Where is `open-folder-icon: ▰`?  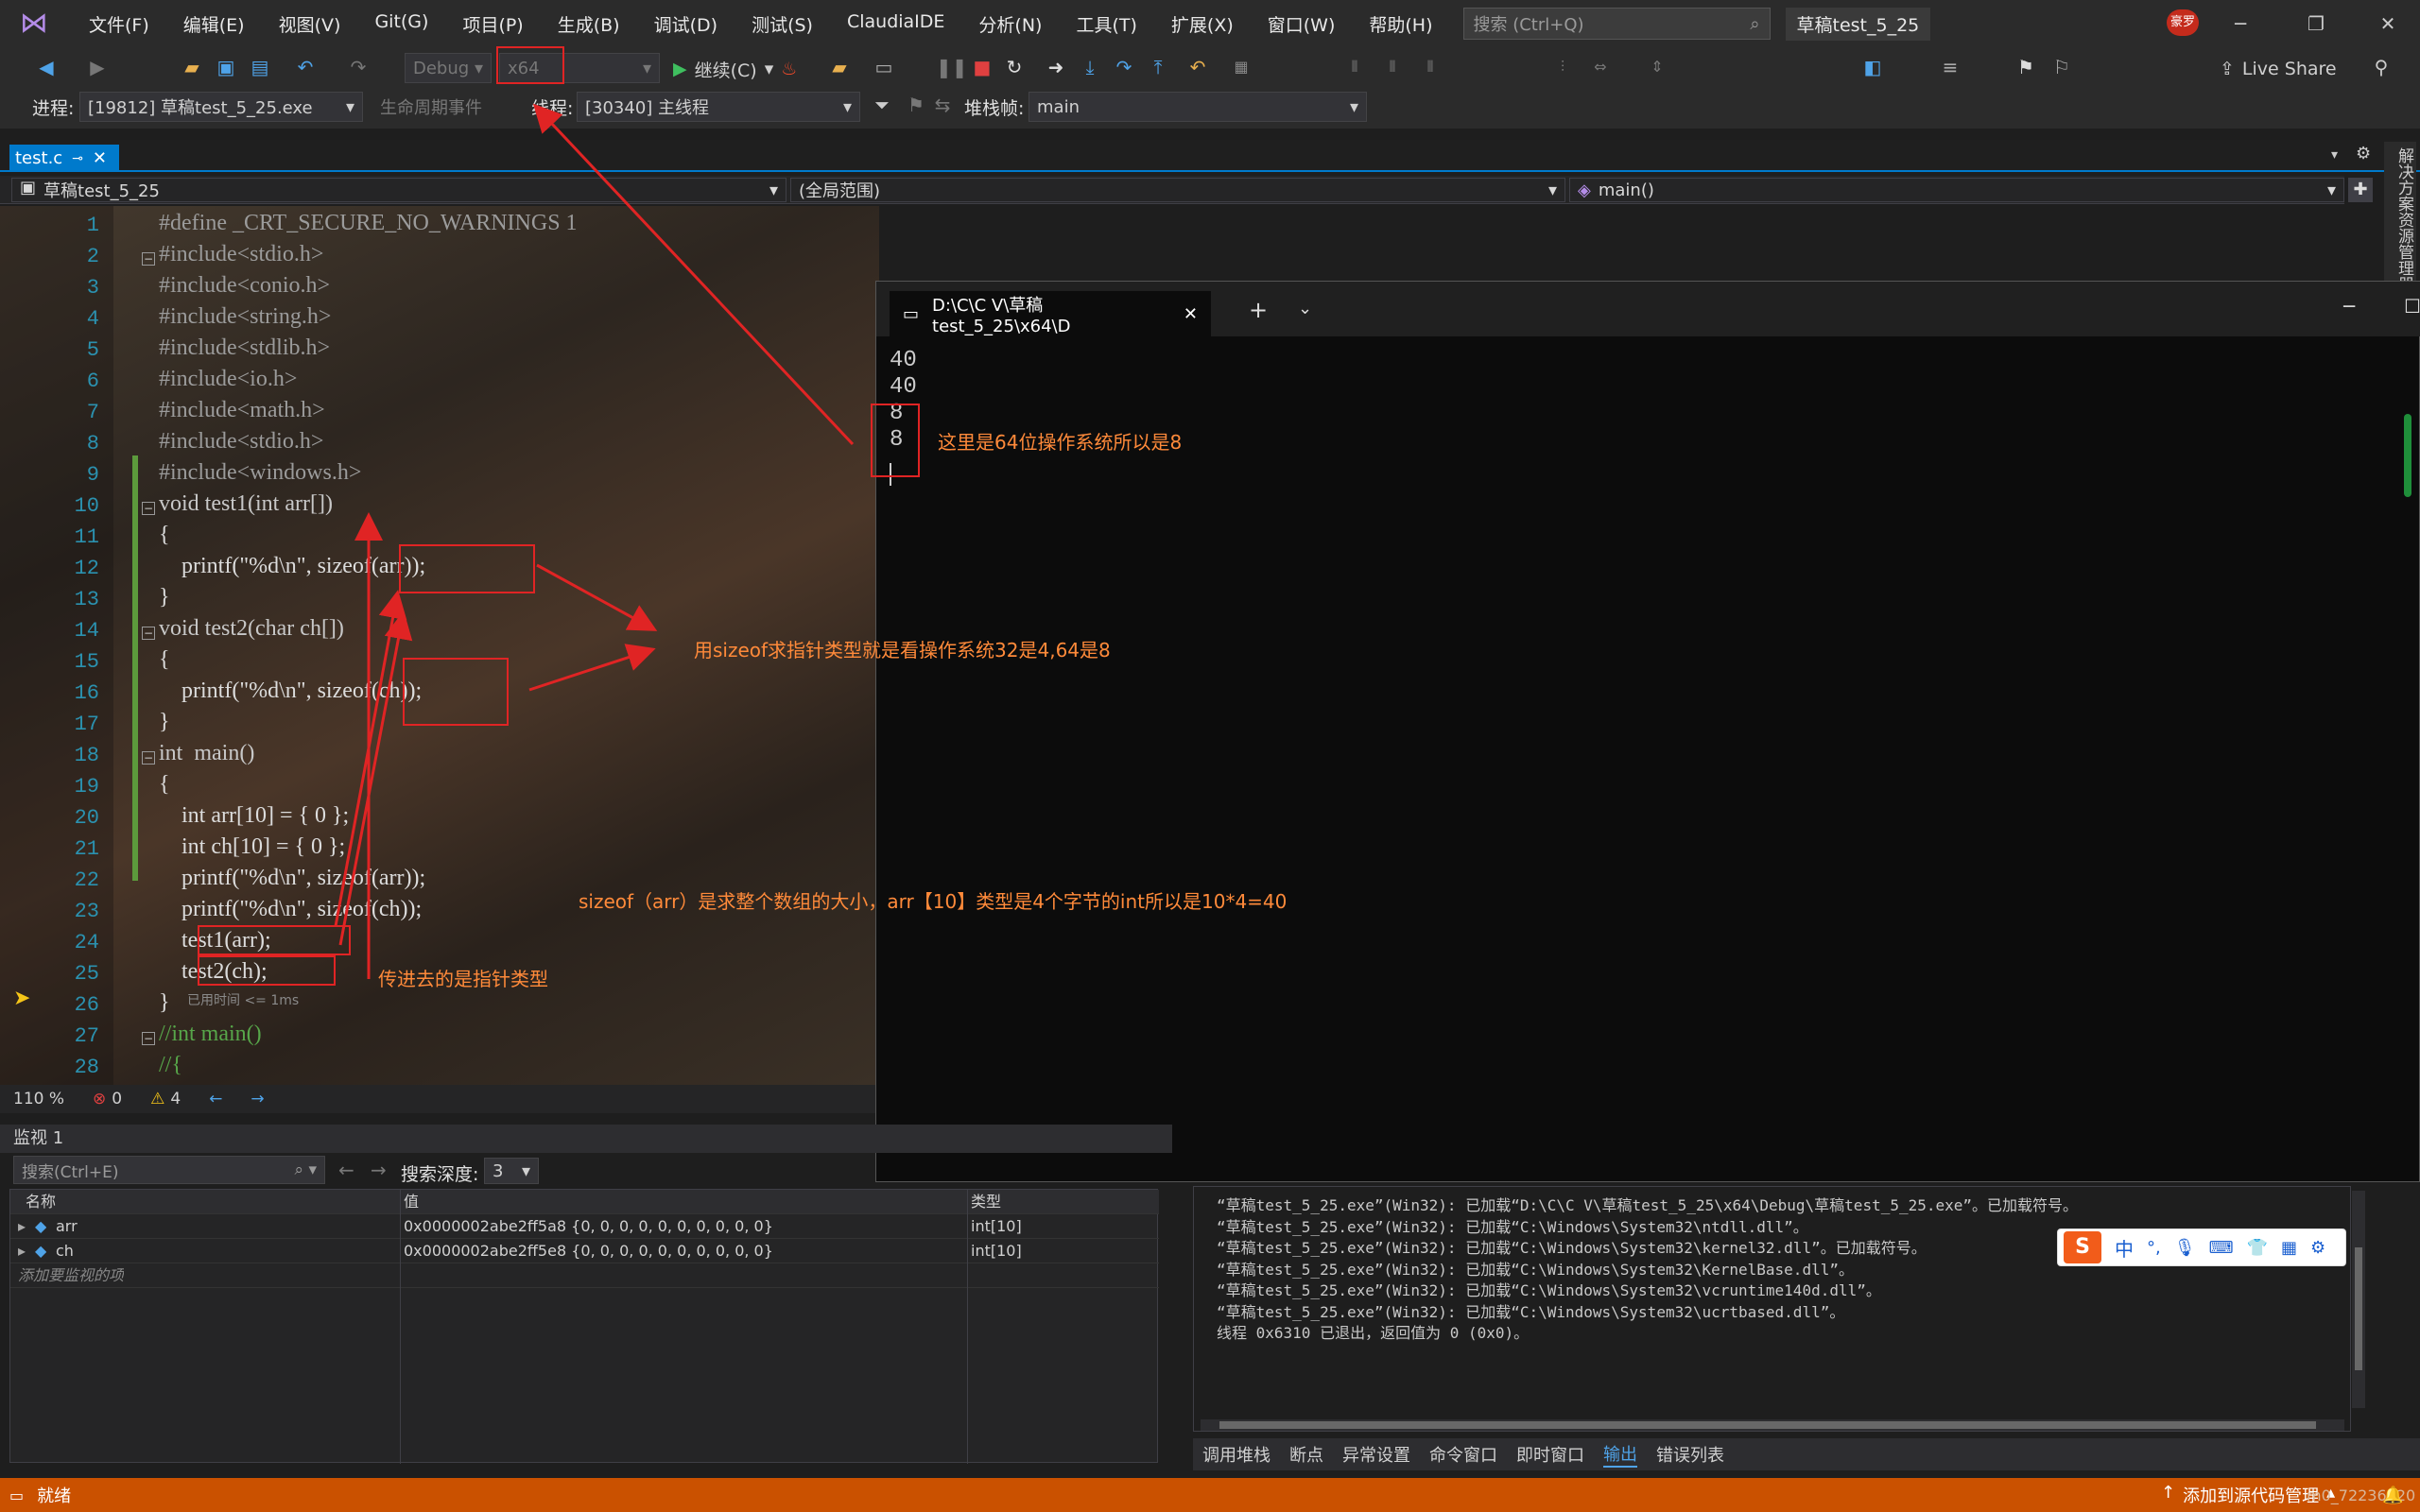 open-folder-icon: ▰ is located at coordinates (192, 67).